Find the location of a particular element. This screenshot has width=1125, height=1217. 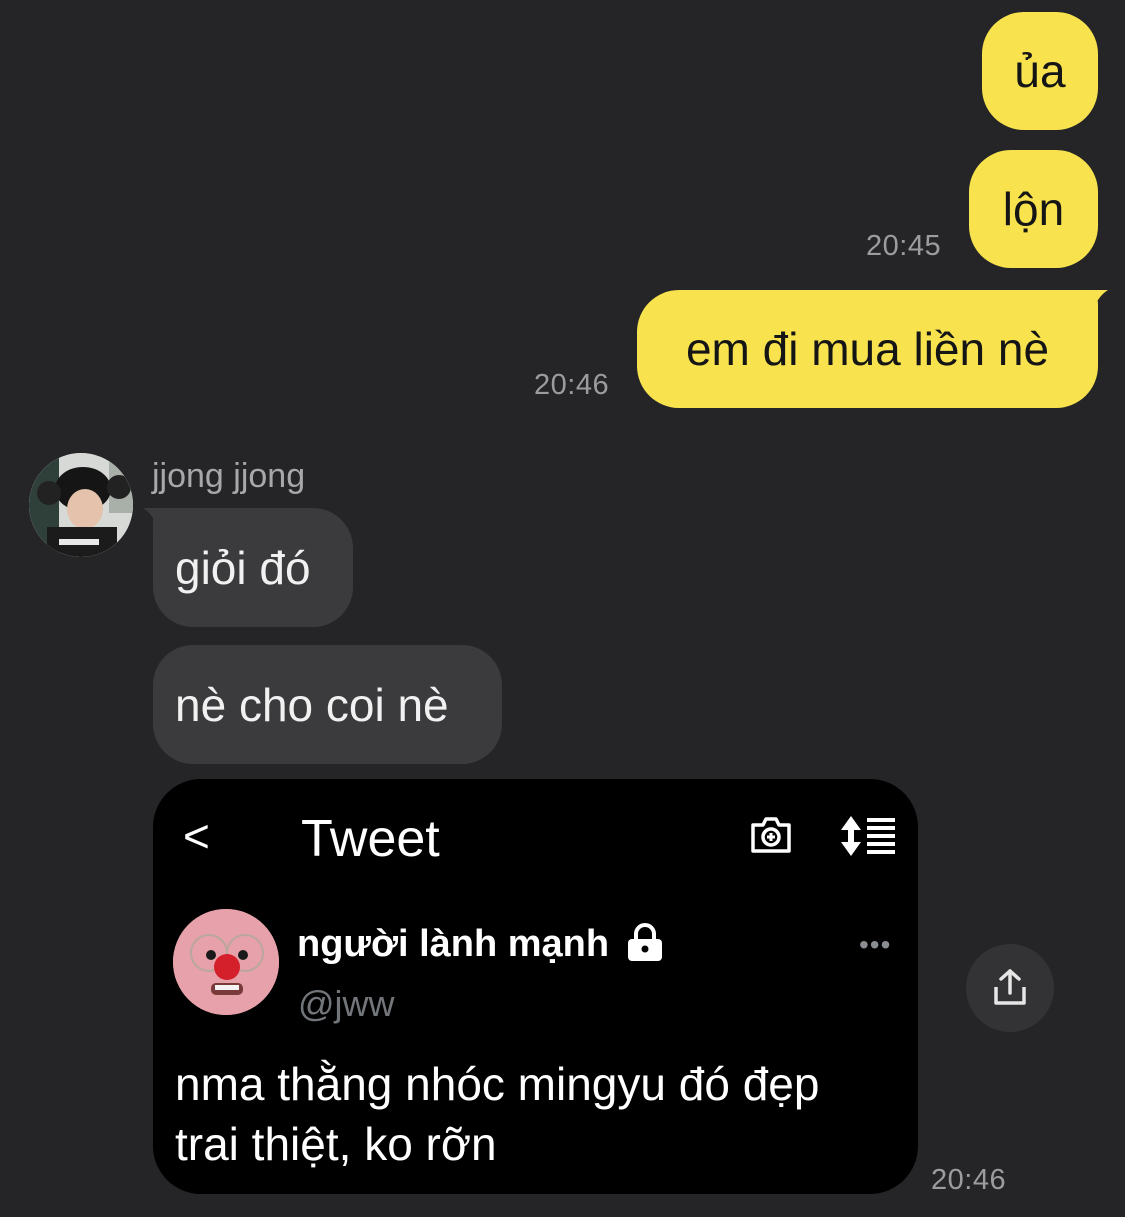

profile-photo-icon is located at coordinates (81, 505).